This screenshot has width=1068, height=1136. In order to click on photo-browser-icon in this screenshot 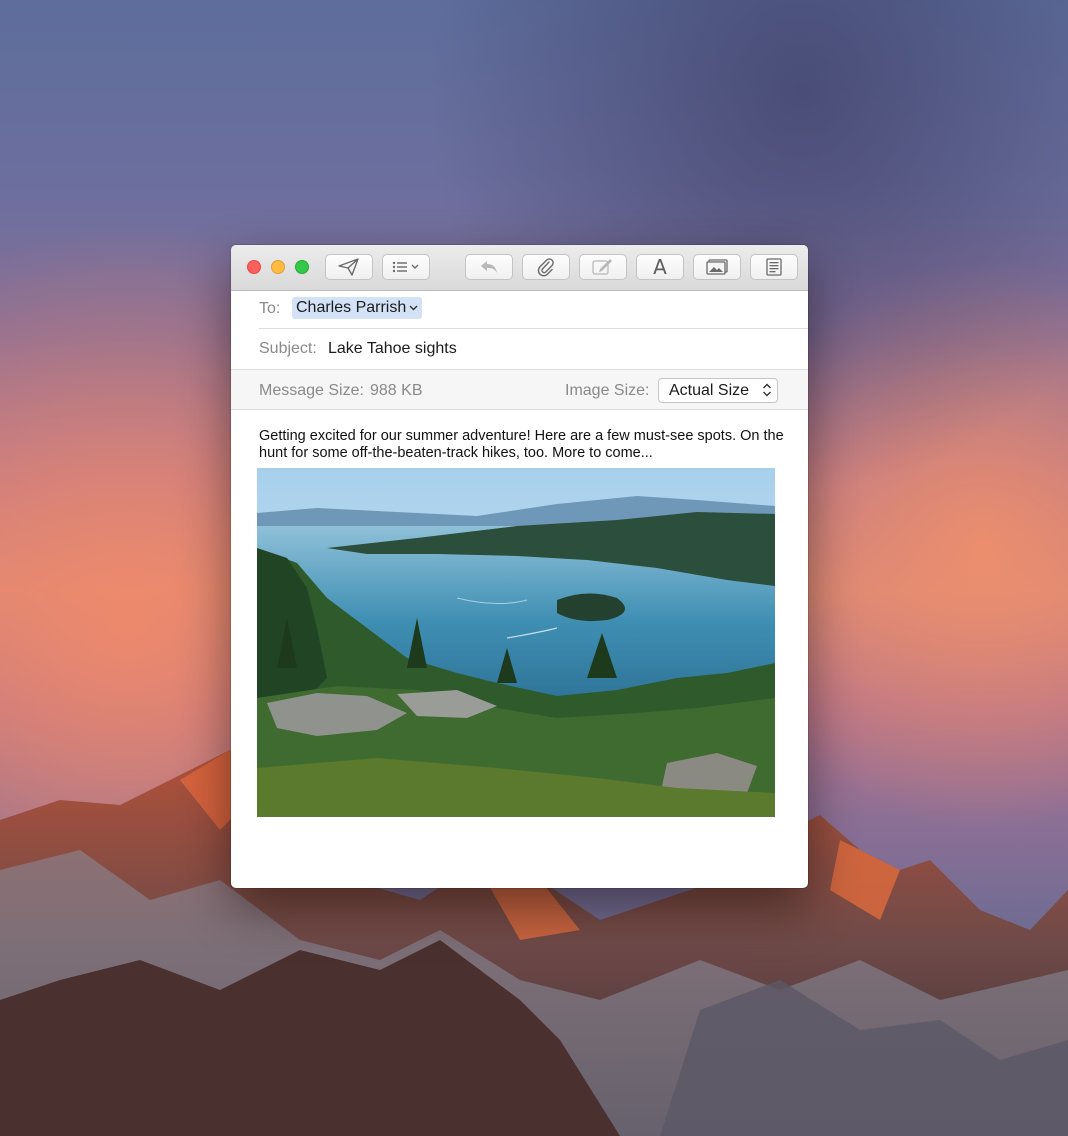, I will do `click(717, 267)`.